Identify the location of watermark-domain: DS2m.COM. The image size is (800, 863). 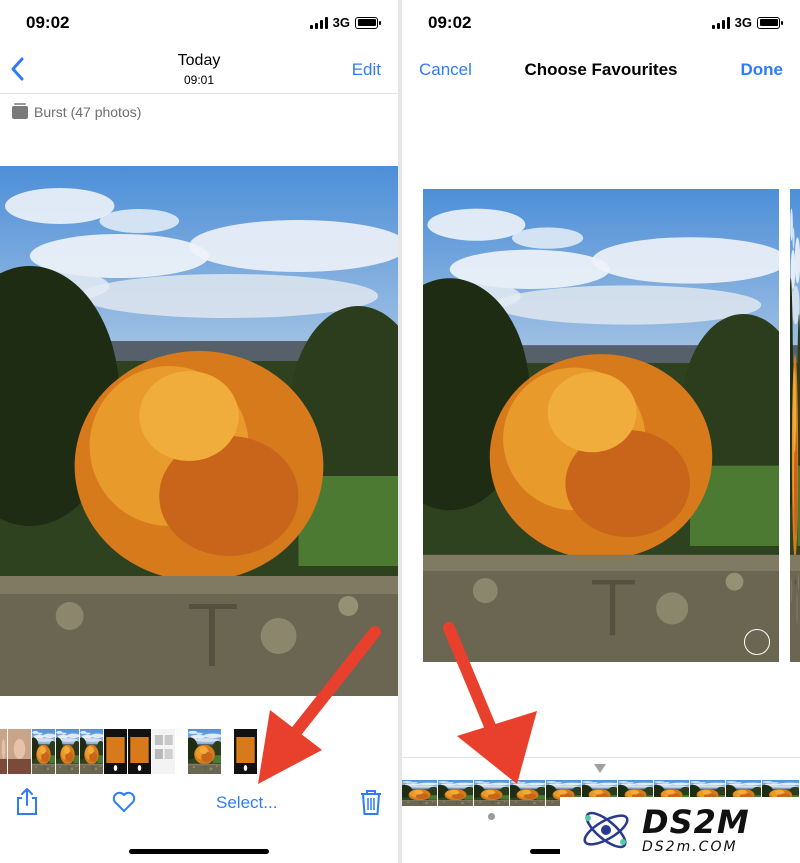
(690, 847).